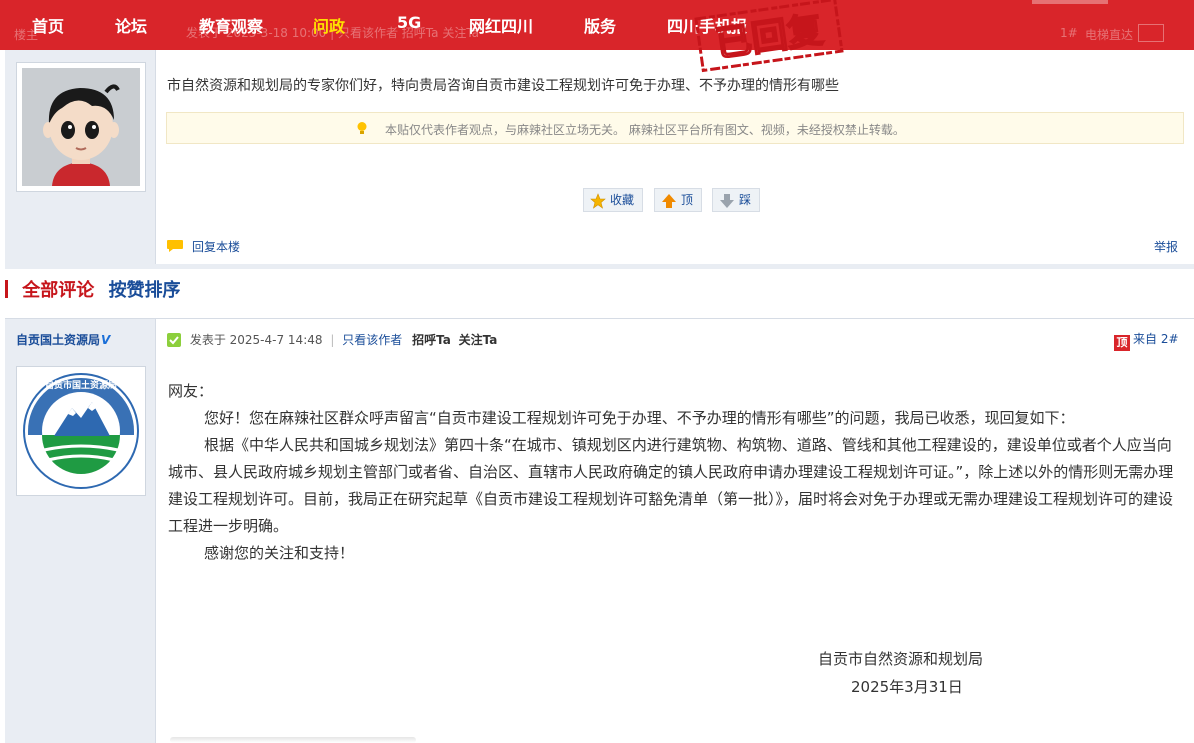 This screenshot has height=743, width=1194. What do you see at coordinates (1070, 2) in the screenshot?
I see `underlay-reply-button` at bounding box center [1070, 2].